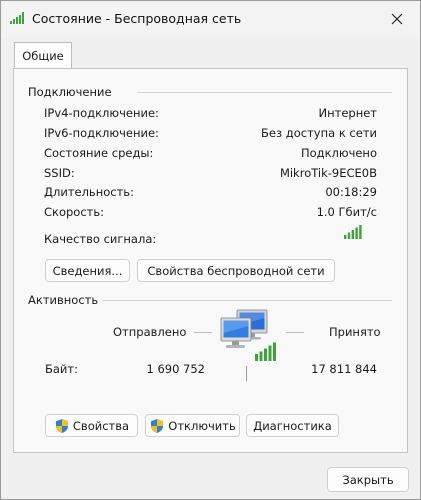 This screenshot has width=421, height=500. I want to click on properties-button: Свойства, so click(91, 425).